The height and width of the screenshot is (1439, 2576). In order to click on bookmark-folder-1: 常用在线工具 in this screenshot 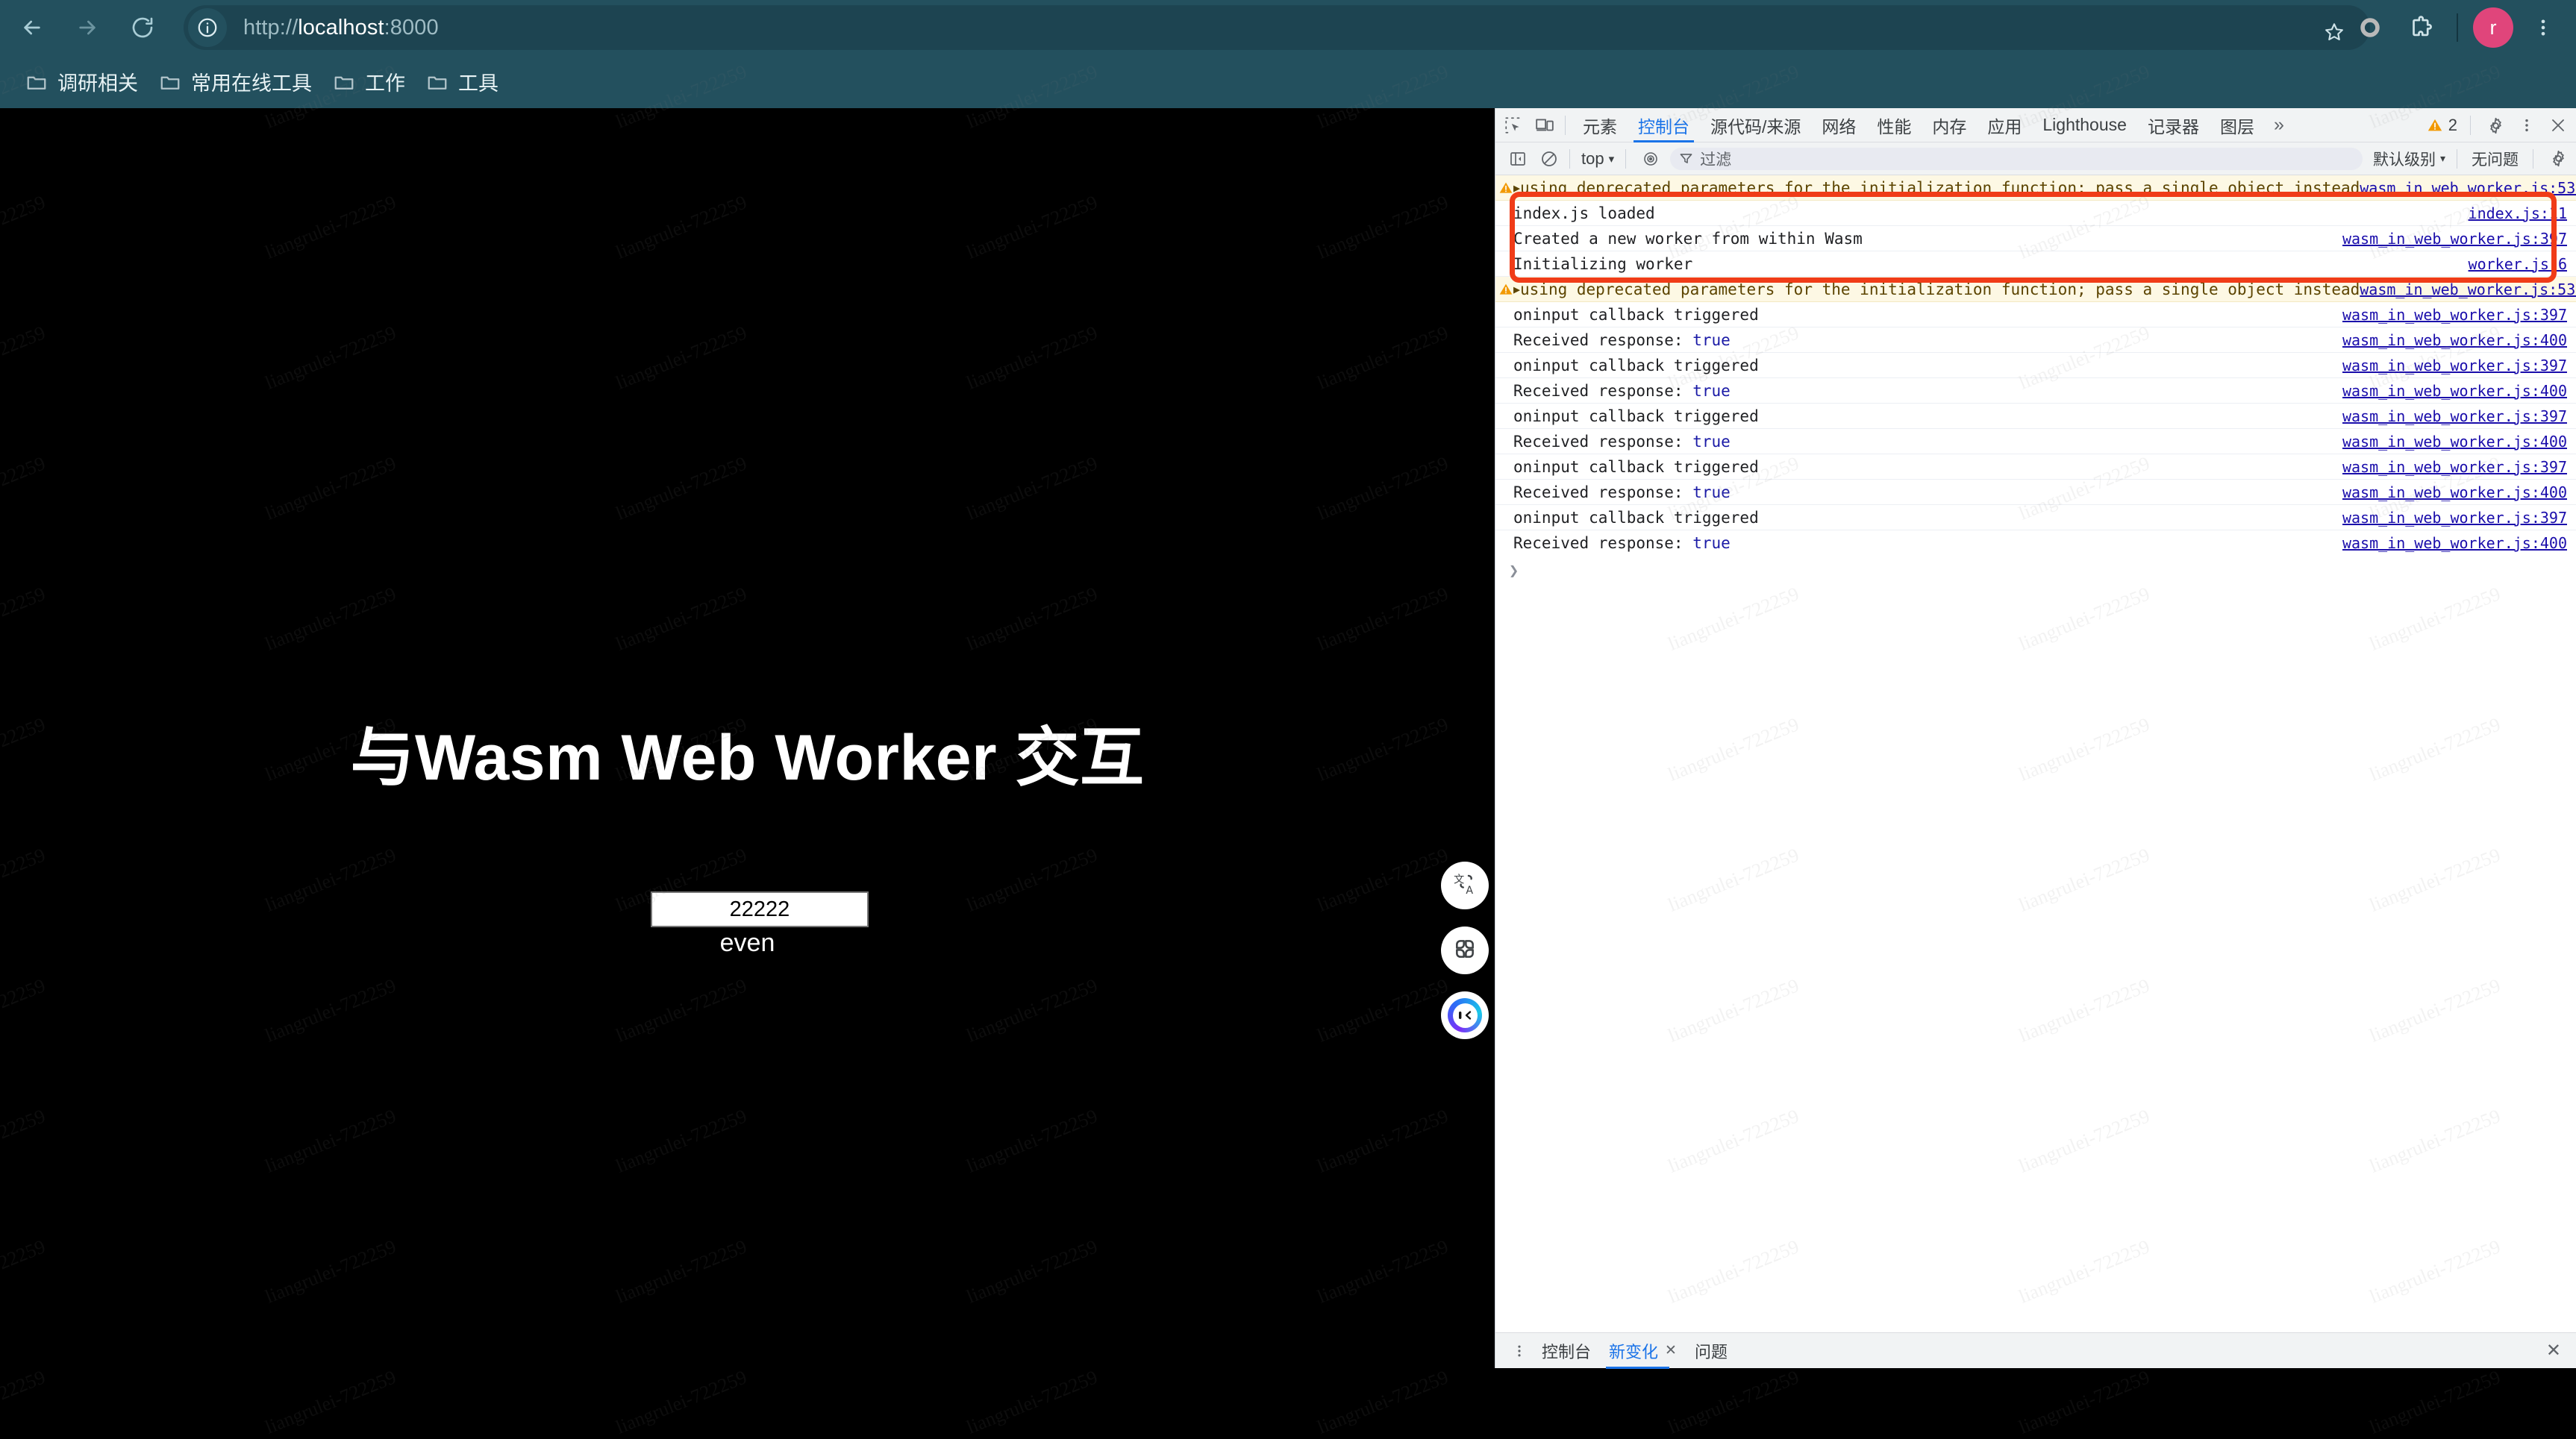, I will do `click(235, 82)`.